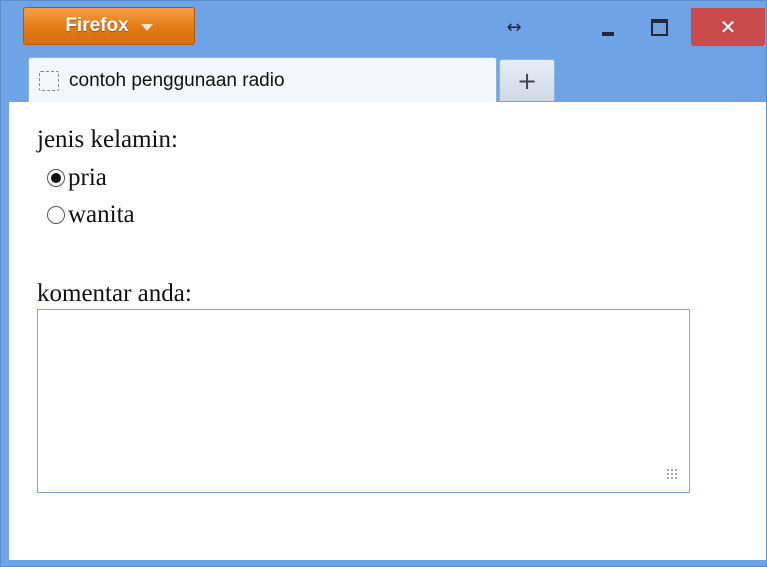 Image resolution: width=767 pixels, height=567 pixels. I want to click on comment-label: komentar anda:, so click(114, 293).